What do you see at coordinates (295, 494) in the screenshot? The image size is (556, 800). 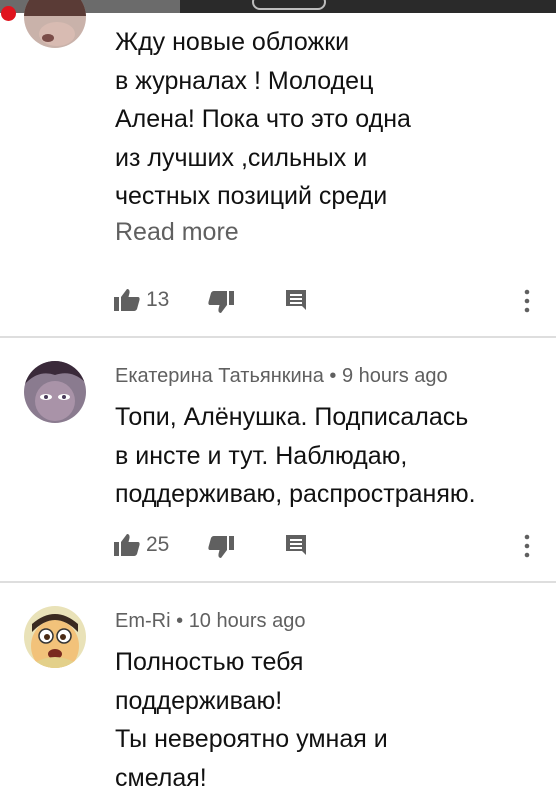 I see `comment-text-line: поддерживаю, распространяю.` at bounding box center [295, 494].